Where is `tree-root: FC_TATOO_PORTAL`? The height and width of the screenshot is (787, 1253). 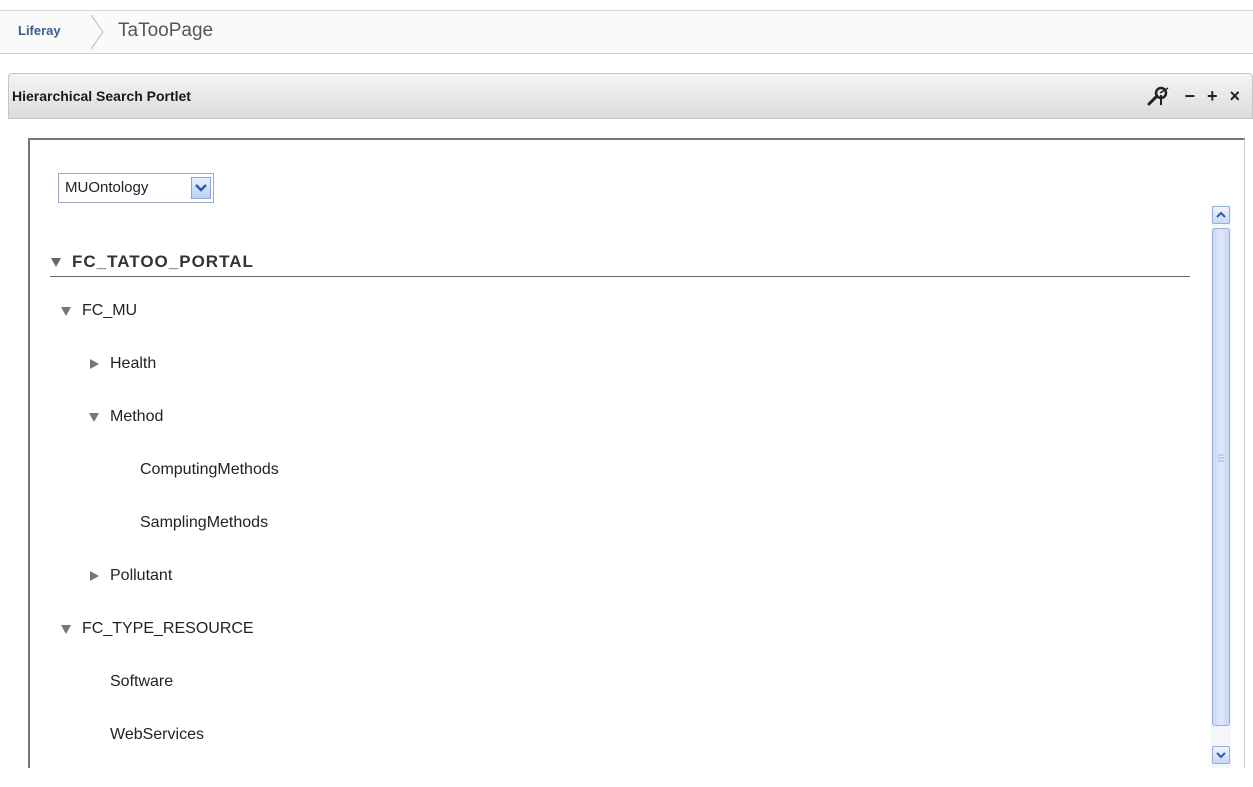
tree-root: FC_TATOO_PORTAL is located at coordinates (152, 262).